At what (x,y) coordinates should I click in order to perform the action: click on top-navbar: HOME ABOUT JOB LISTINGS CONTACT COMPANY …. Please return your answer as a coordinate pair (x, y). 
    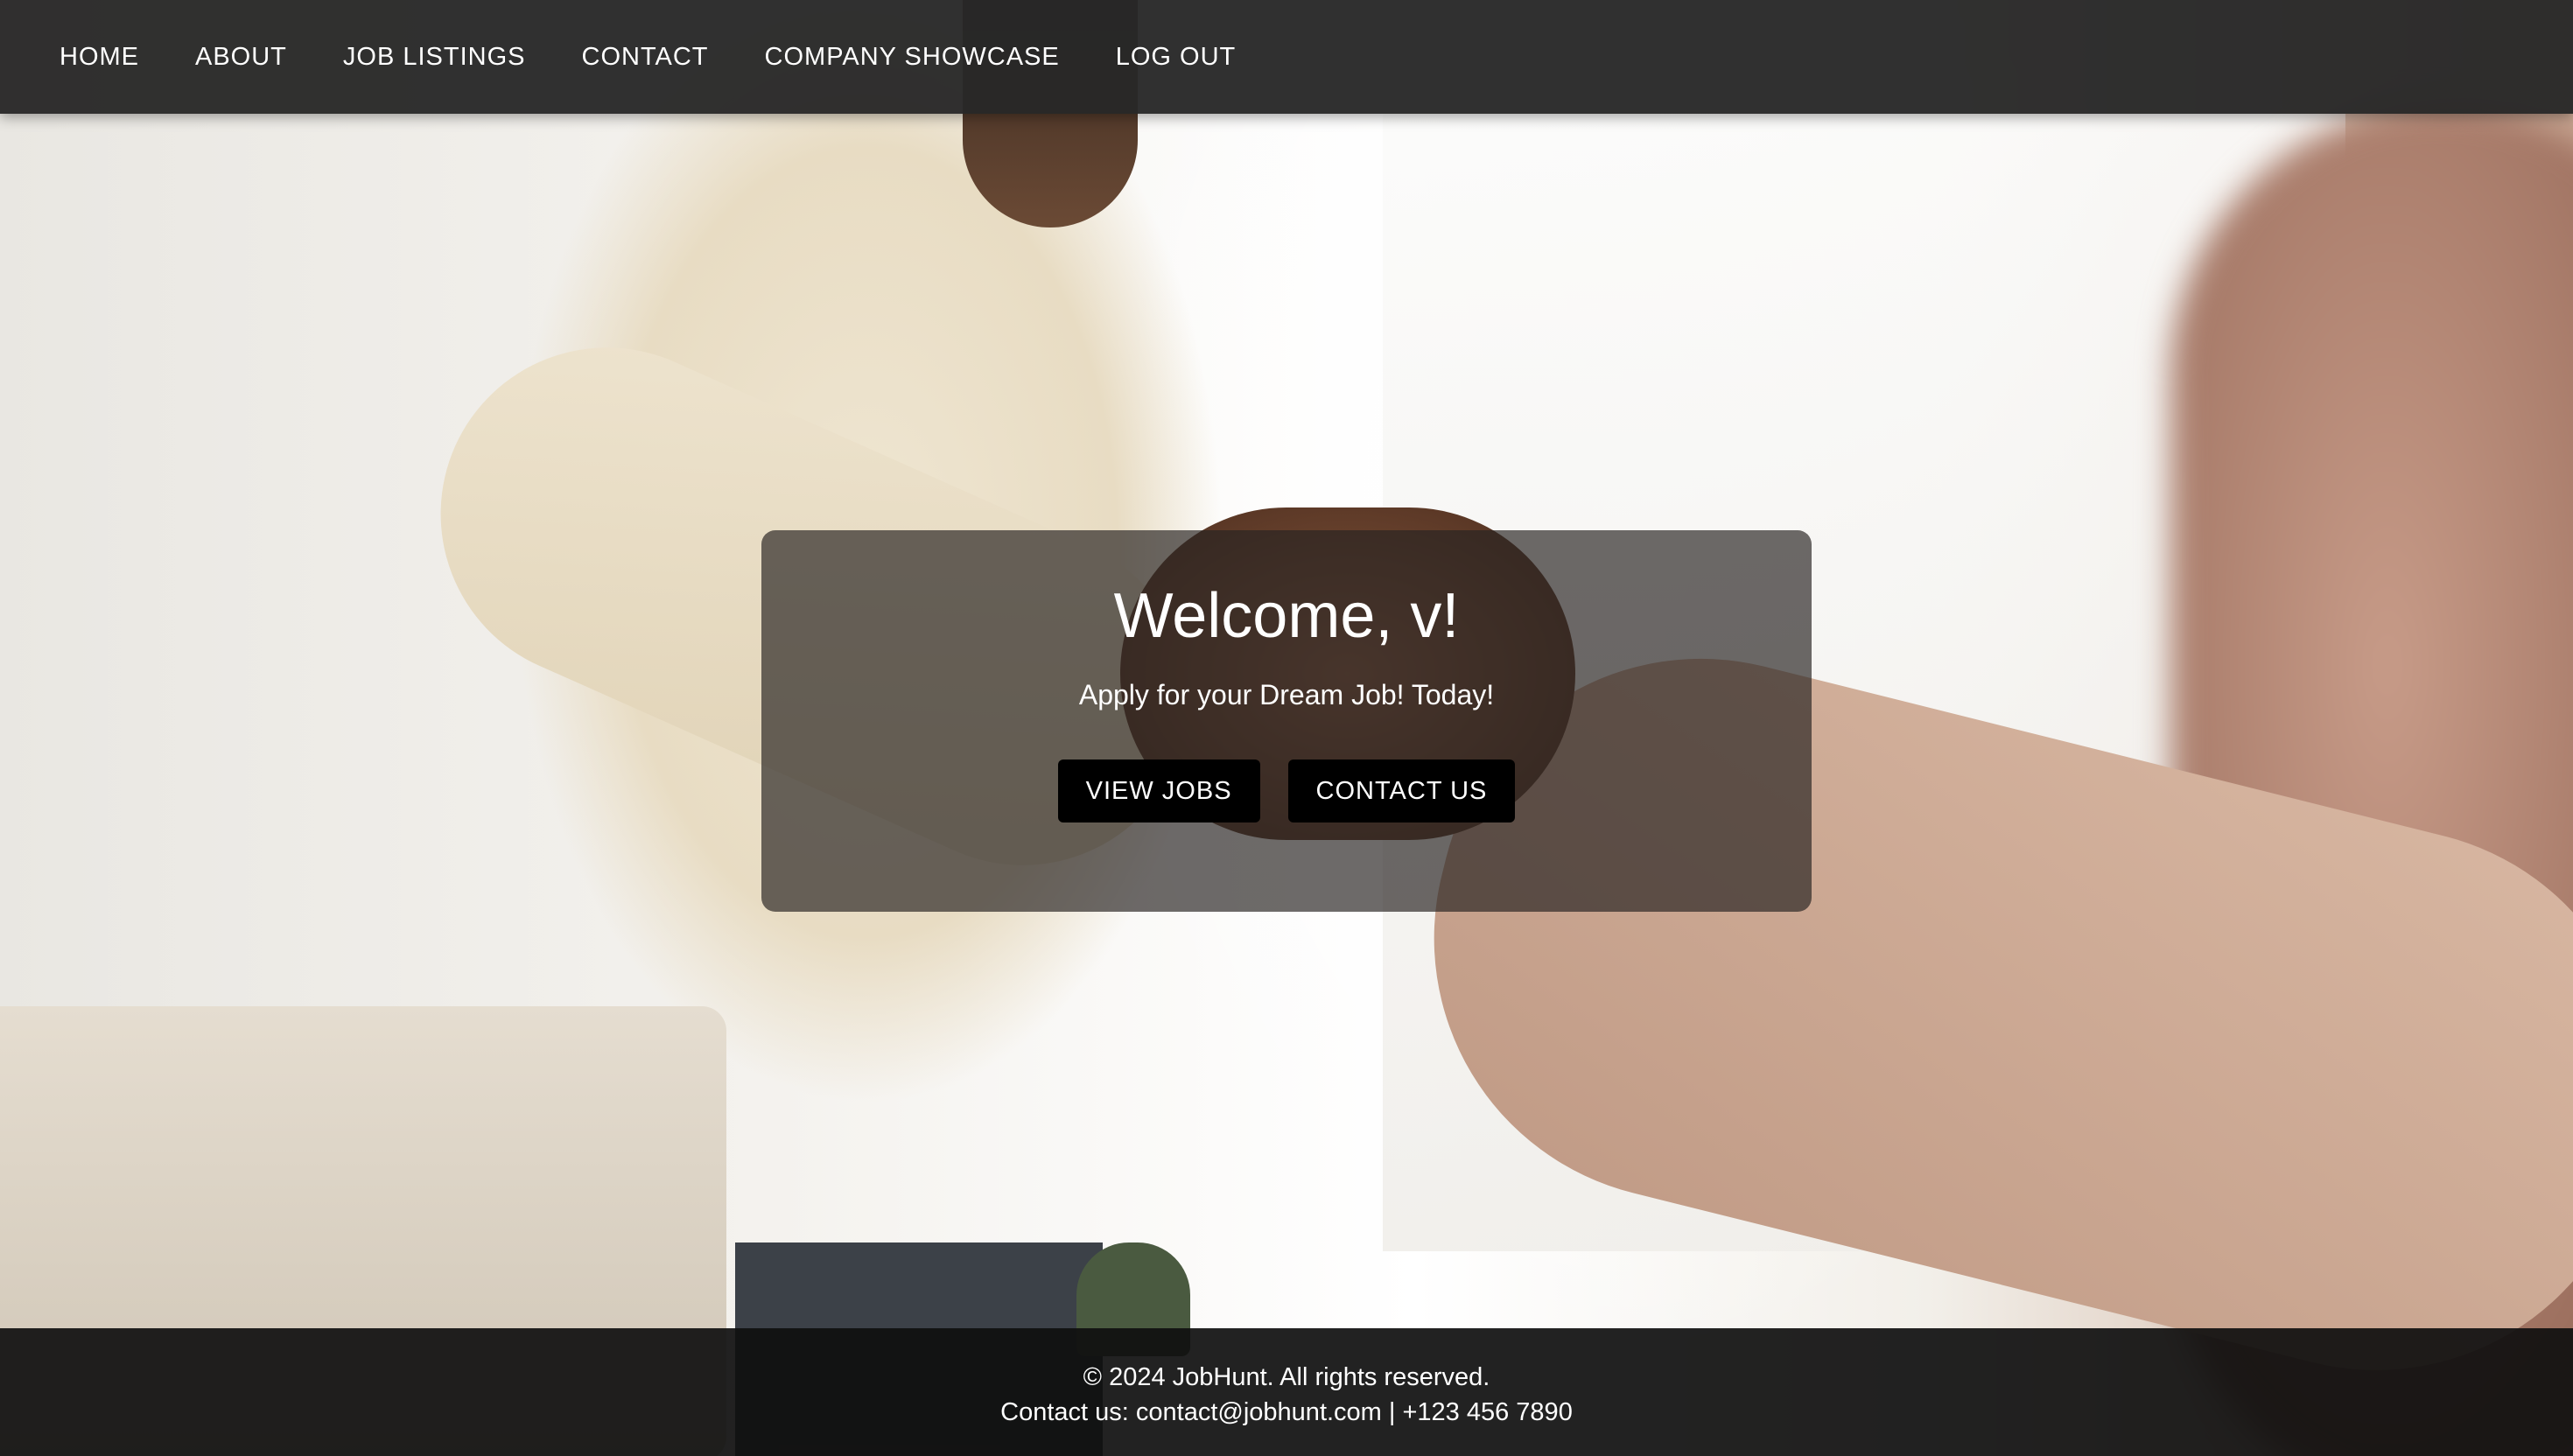
    Looking at the image, I should click on (1286, 57).